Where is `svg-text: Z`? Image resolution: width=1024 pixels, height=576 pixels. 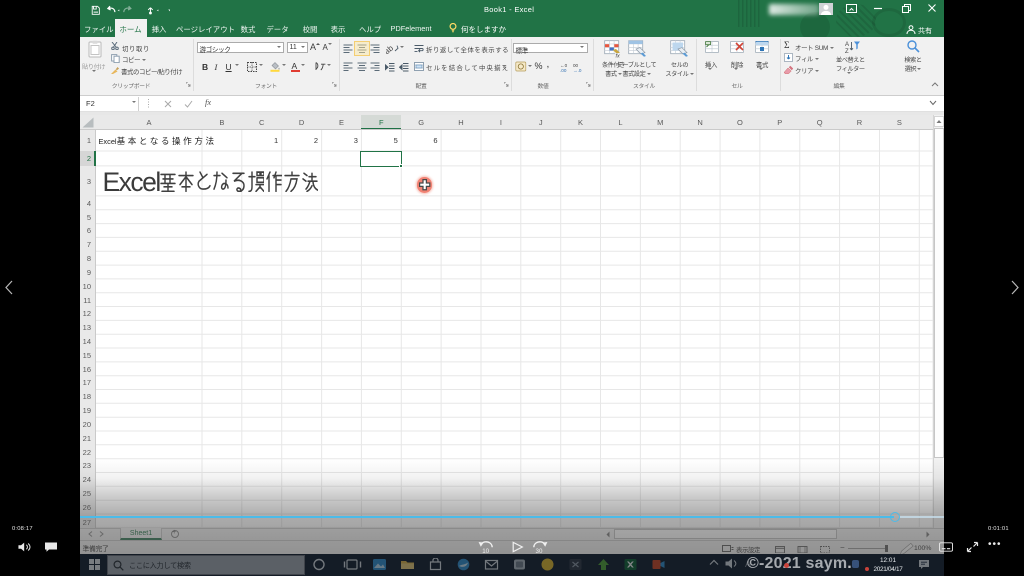
svg-text: Z is located at coordinates (847, 51).